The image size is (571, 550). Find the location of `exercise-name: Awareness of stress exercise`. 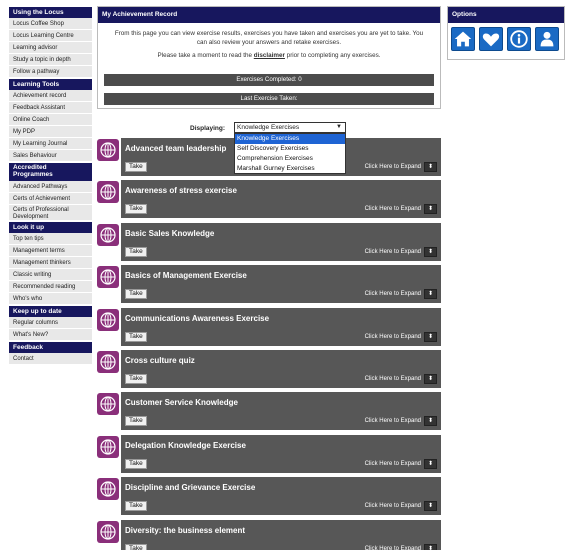

exercise-name: Awareness of stress exercise is located at coordinates (181, 191).